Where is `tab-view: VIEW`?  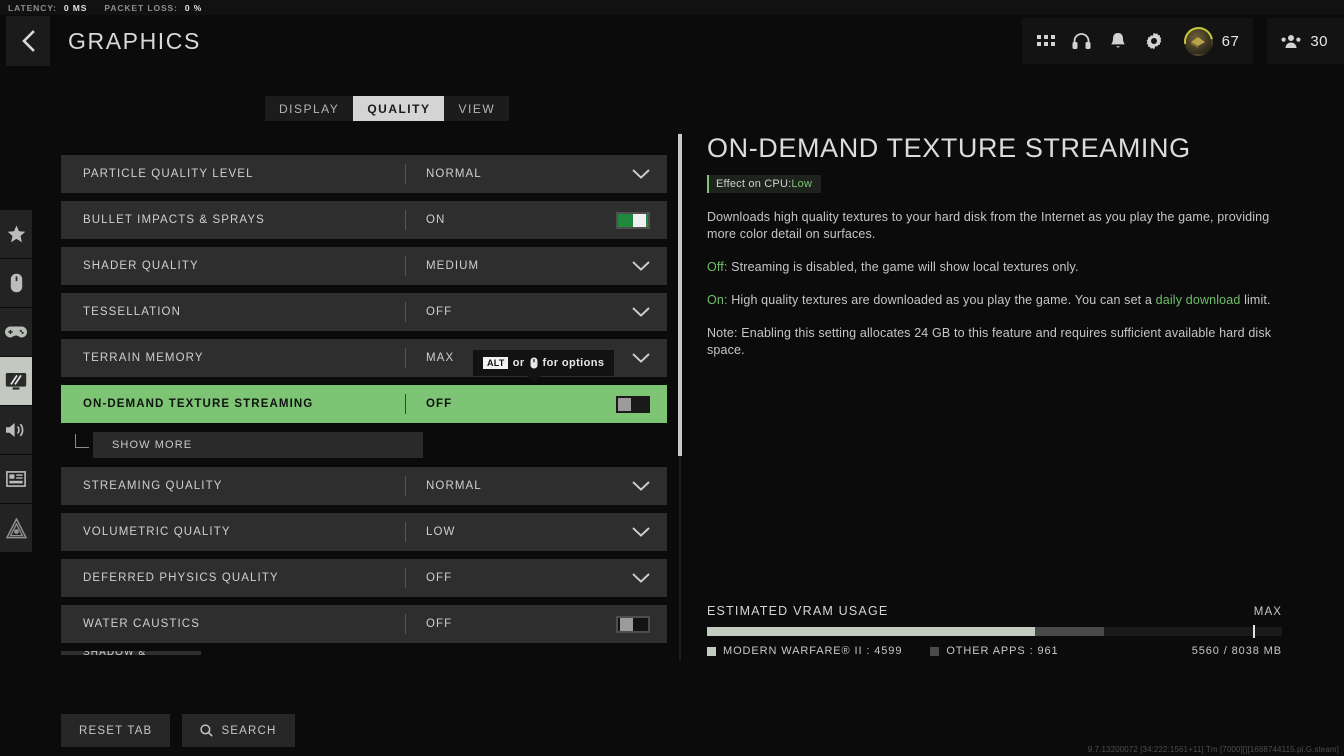 tab-view: VIEW is located at coordinates (476, 108).